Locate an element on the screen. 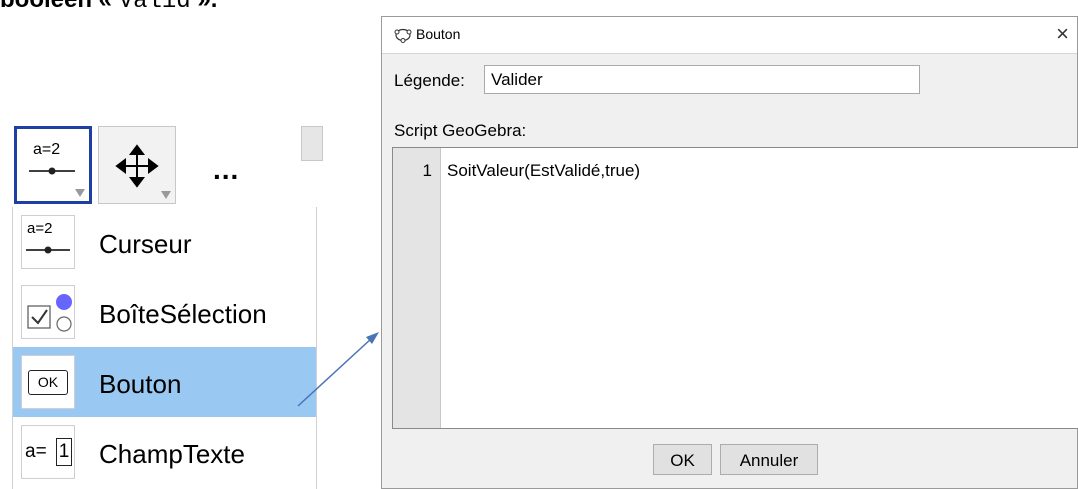 This screenshot has width=1078, height=489. dialog-titlebar: Bouton × is located at coordinates (729, 35).